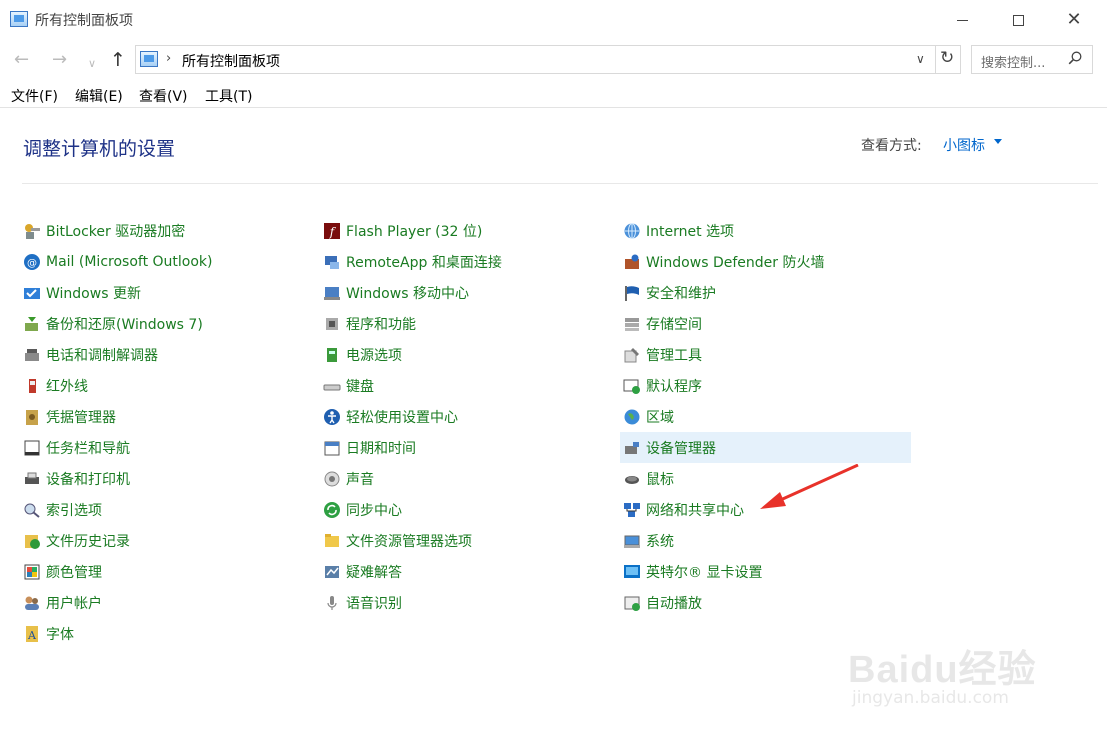  Describe the element at coordinates (381, 448) in the screenshot. I see `control-panel-item-label: 日期和时间` at that location.